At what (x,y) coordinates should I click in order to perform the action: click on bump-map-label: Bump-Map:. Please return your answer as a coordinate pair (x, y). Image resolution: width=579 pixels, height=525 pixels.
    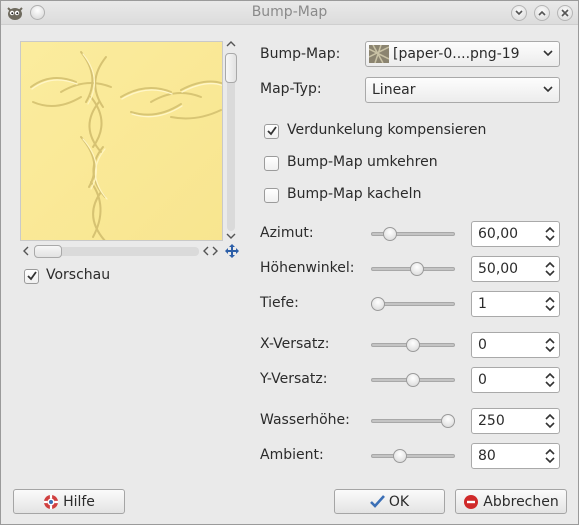
    Looking at the image, I should click on (300, 54).